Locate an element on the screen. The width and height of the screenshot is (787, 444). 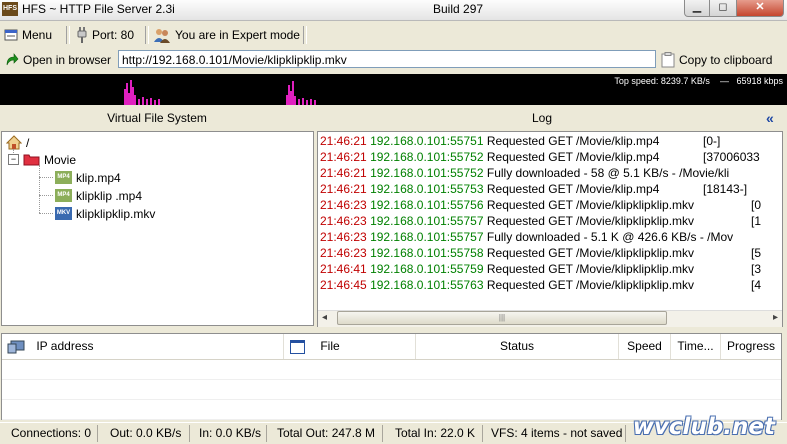
open-arrow-icon is located at coordinates (12, 59).